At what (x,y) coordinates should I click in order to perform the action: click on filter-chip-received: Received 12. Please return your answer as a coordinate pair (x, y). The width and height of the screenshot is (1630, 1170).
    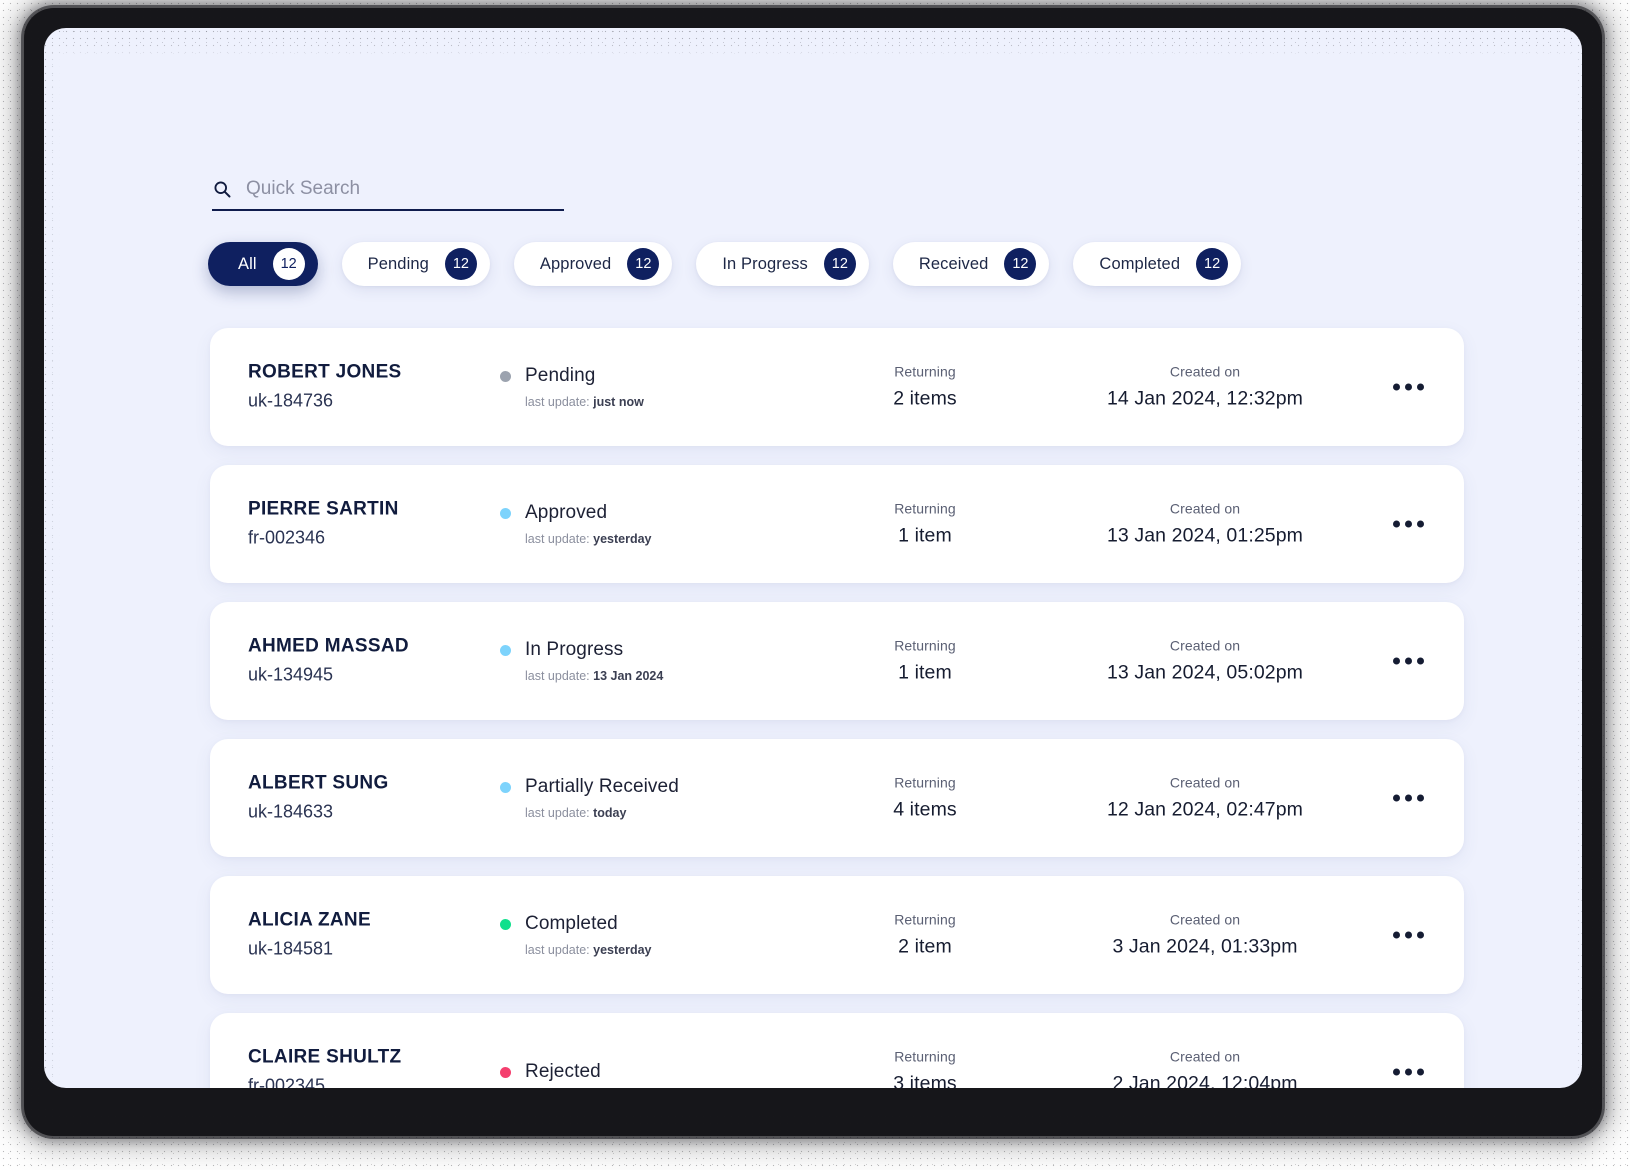
    Looking at the image, I should click on (971, 264).